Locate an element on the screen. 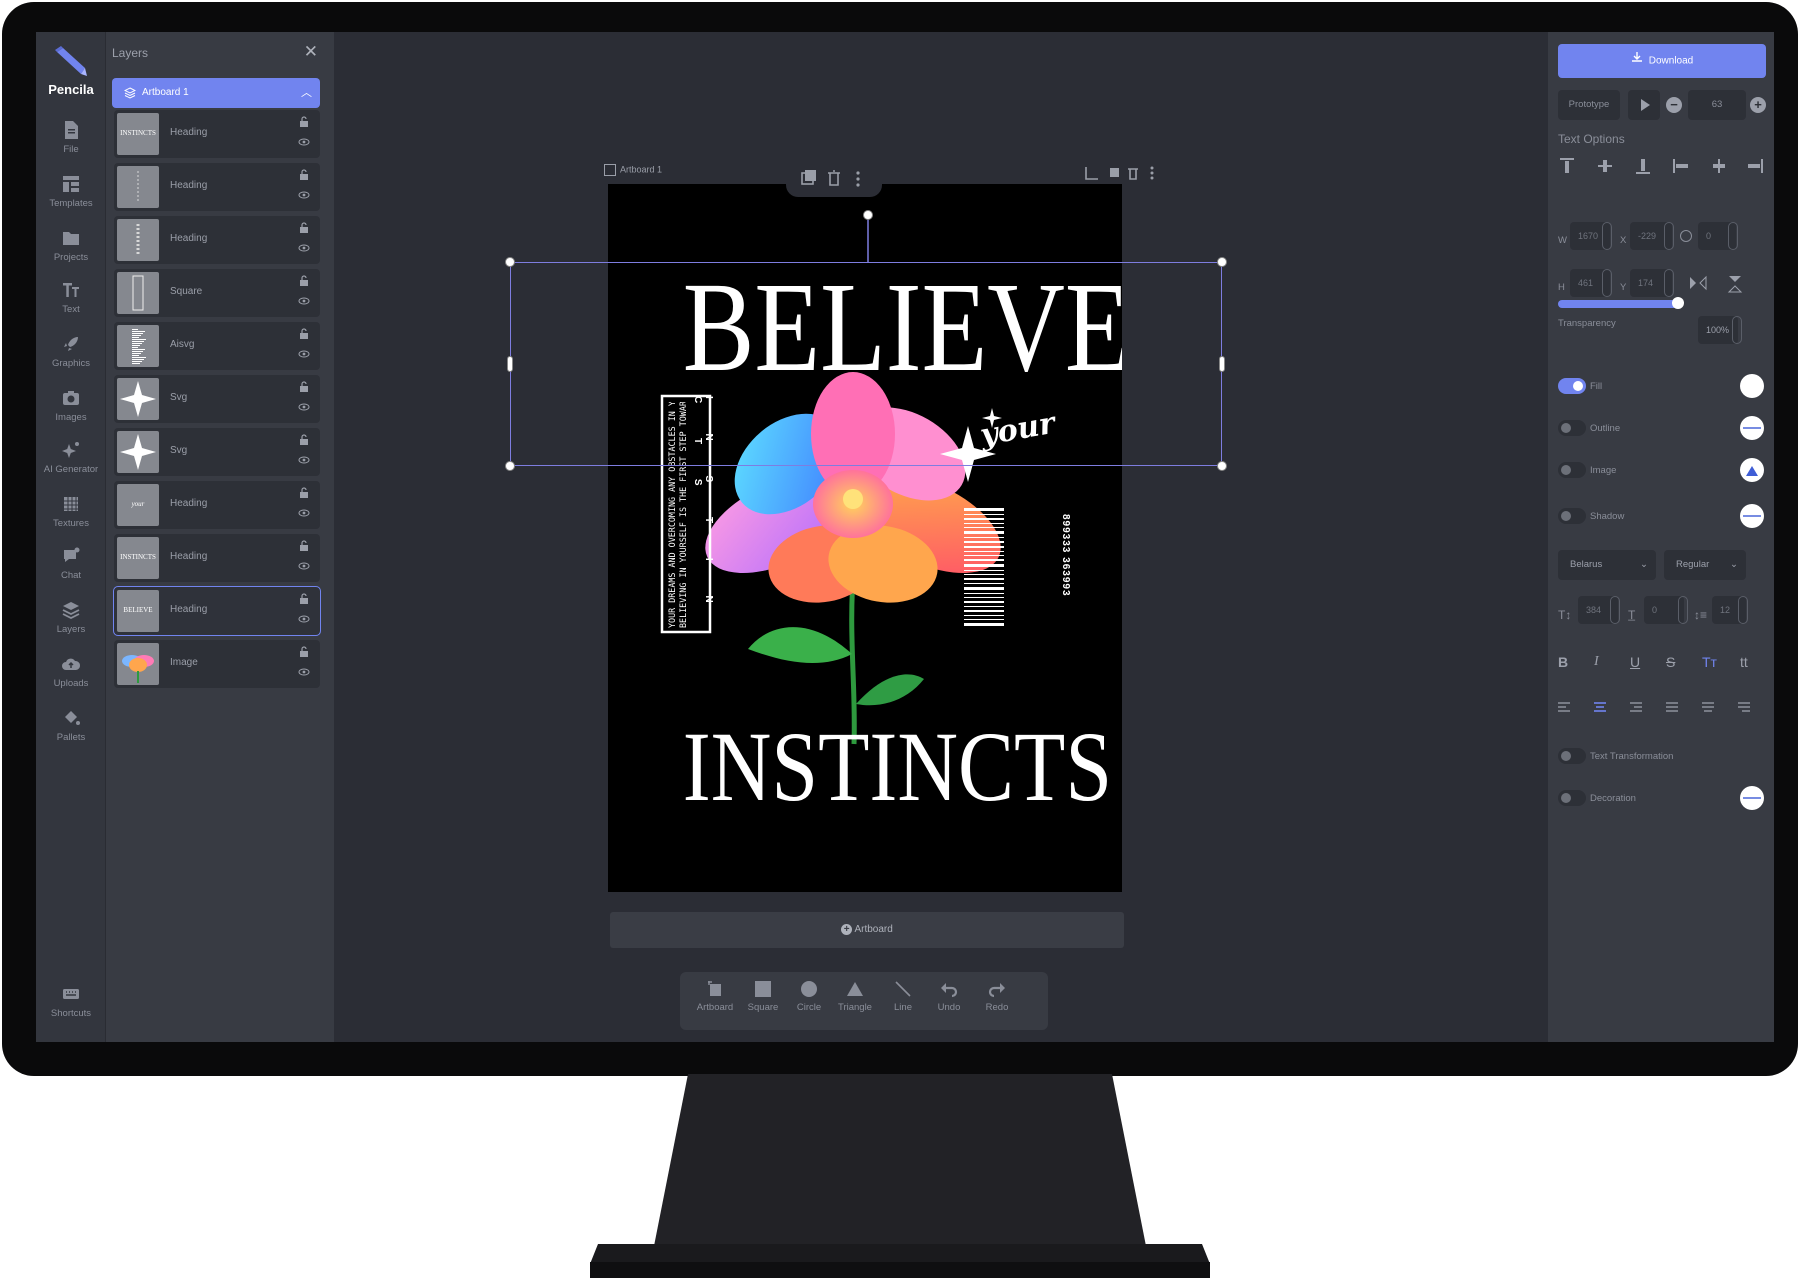  rail-item-uploads: Uploads is located at coordinates (71, 671).